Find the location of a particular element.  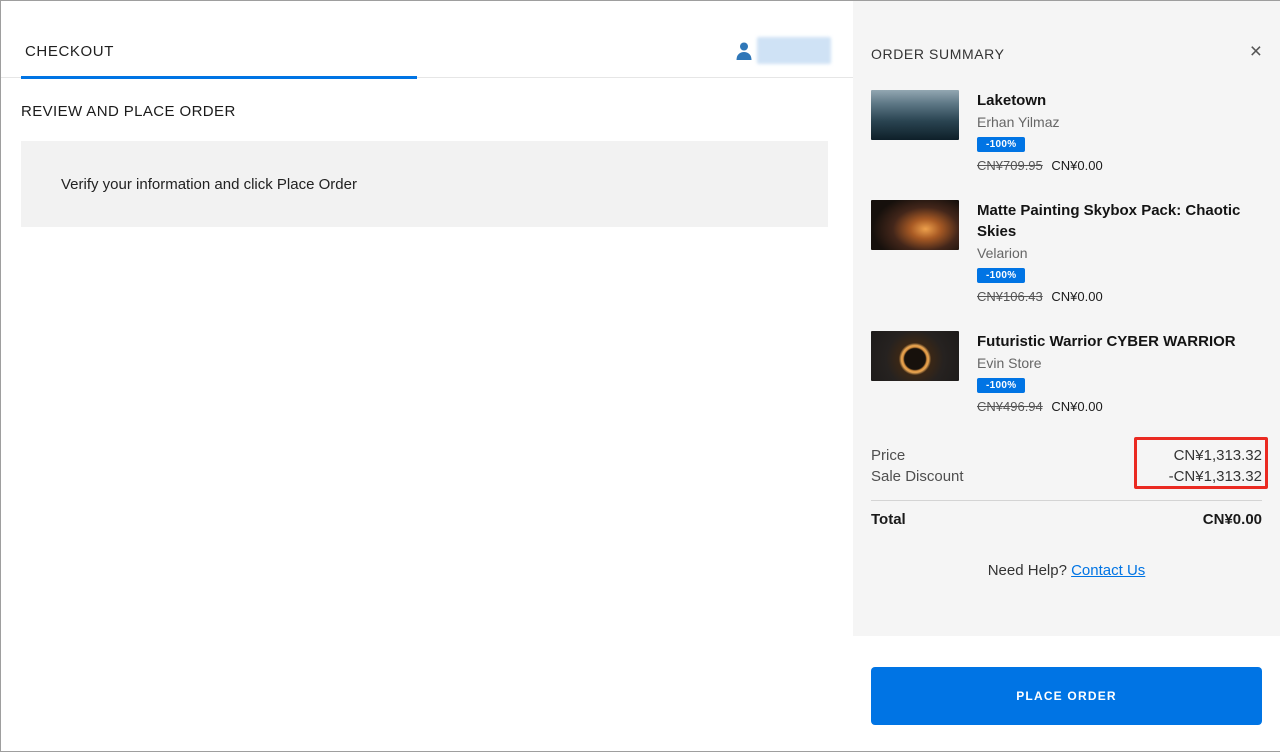

order-summary-header: ORDER SUMMARY × is located at coordinates (1066, 31).